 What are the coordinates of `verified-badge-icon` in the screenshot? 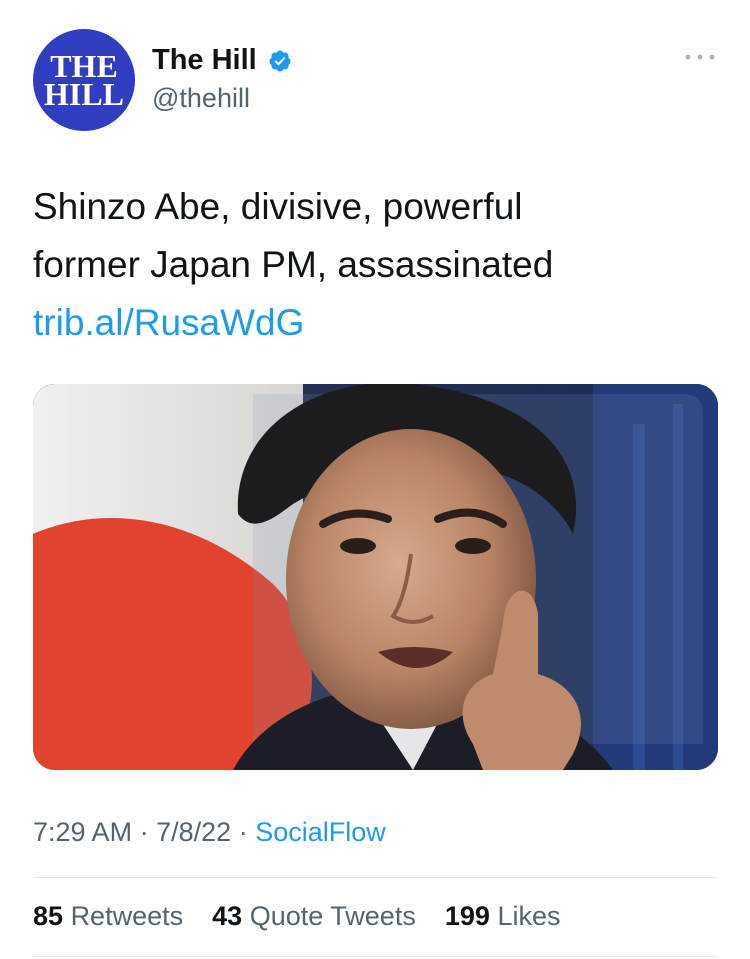 It's located at (280, 61).